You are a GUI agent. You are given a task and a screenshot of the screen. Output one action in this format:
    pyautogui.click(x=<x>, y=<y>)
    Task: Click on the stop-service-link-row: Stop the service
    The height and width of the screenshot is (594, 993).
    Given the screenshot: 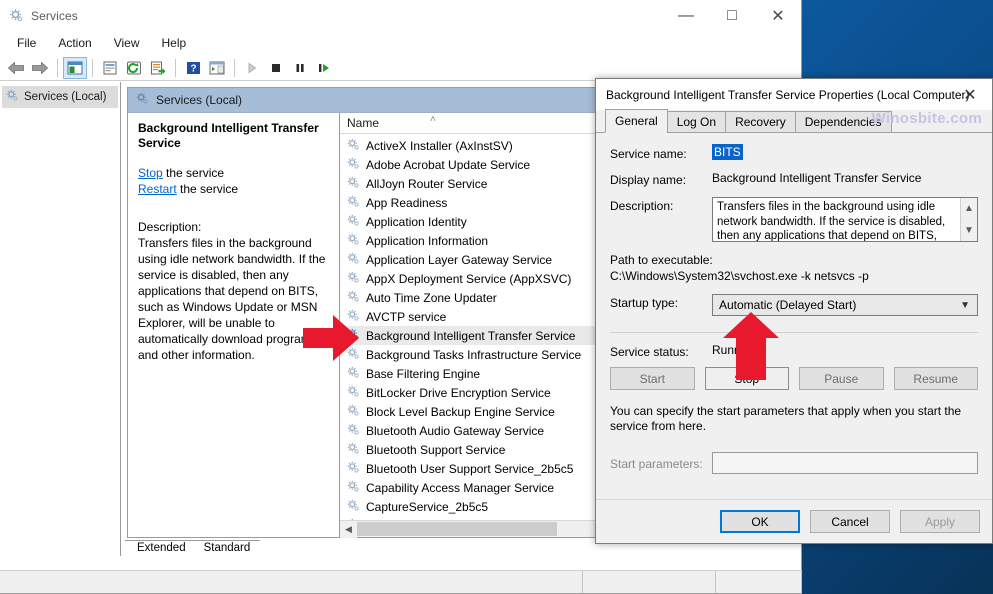 What is the action you would take?
    pyautogui.click(x=233, y=173)
    